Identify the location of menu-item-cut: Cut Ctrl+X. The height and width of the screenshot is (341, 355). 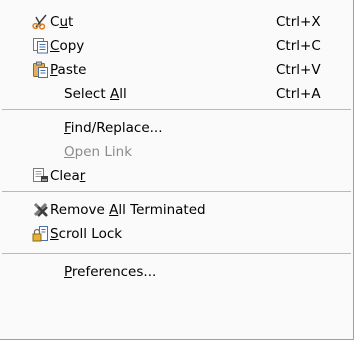
(176, 22).